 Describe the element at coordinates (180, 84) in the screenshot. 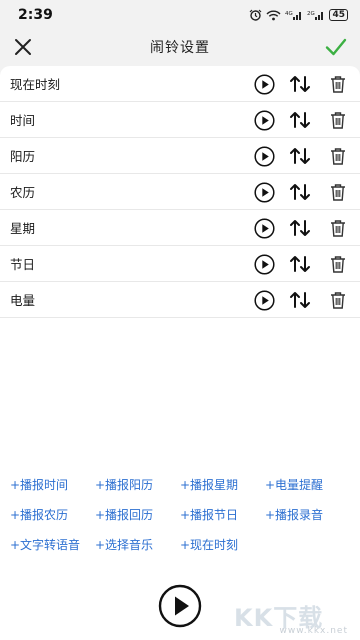

I see `list-item: 现在时刻` at that location.